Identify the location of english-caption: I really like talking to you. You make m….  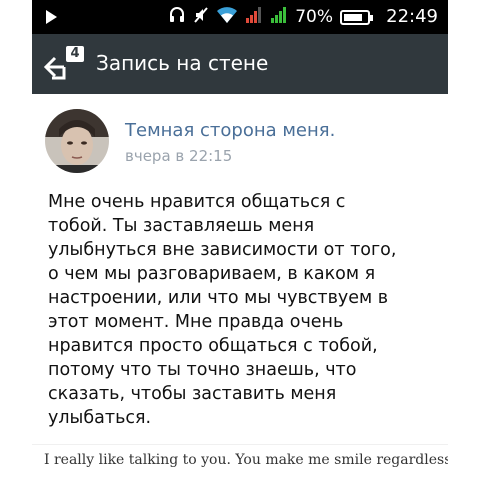
(246, 460).